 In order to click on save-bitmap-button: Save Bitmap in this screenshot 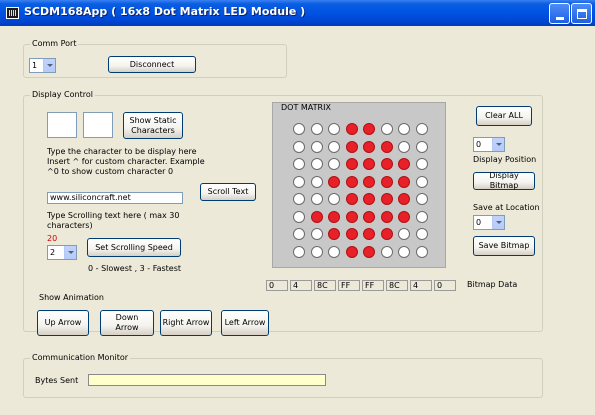, I will do `click(504, 246)`.